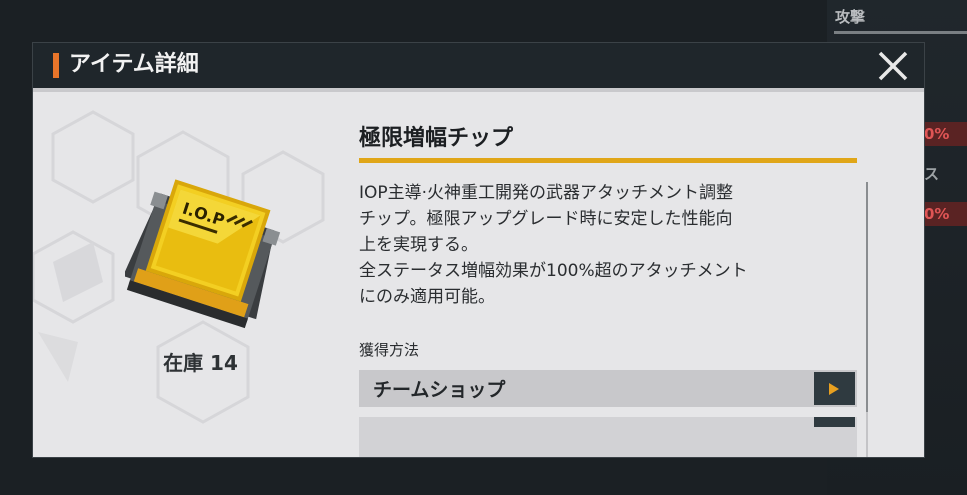 This screenshot has height=495, width=967. Describe the element at coordinates (945, 214) in the screenshot. I see `background-value-2: 0%` at that location.